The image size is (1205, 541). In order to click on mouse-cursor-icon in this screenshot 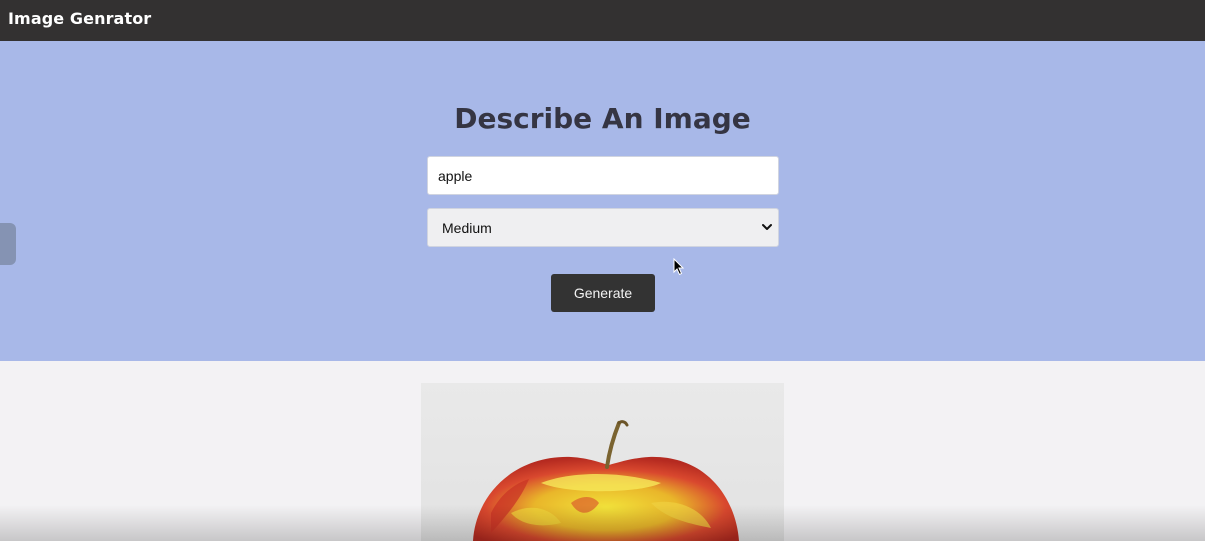, I will do `click(679, 267)`.